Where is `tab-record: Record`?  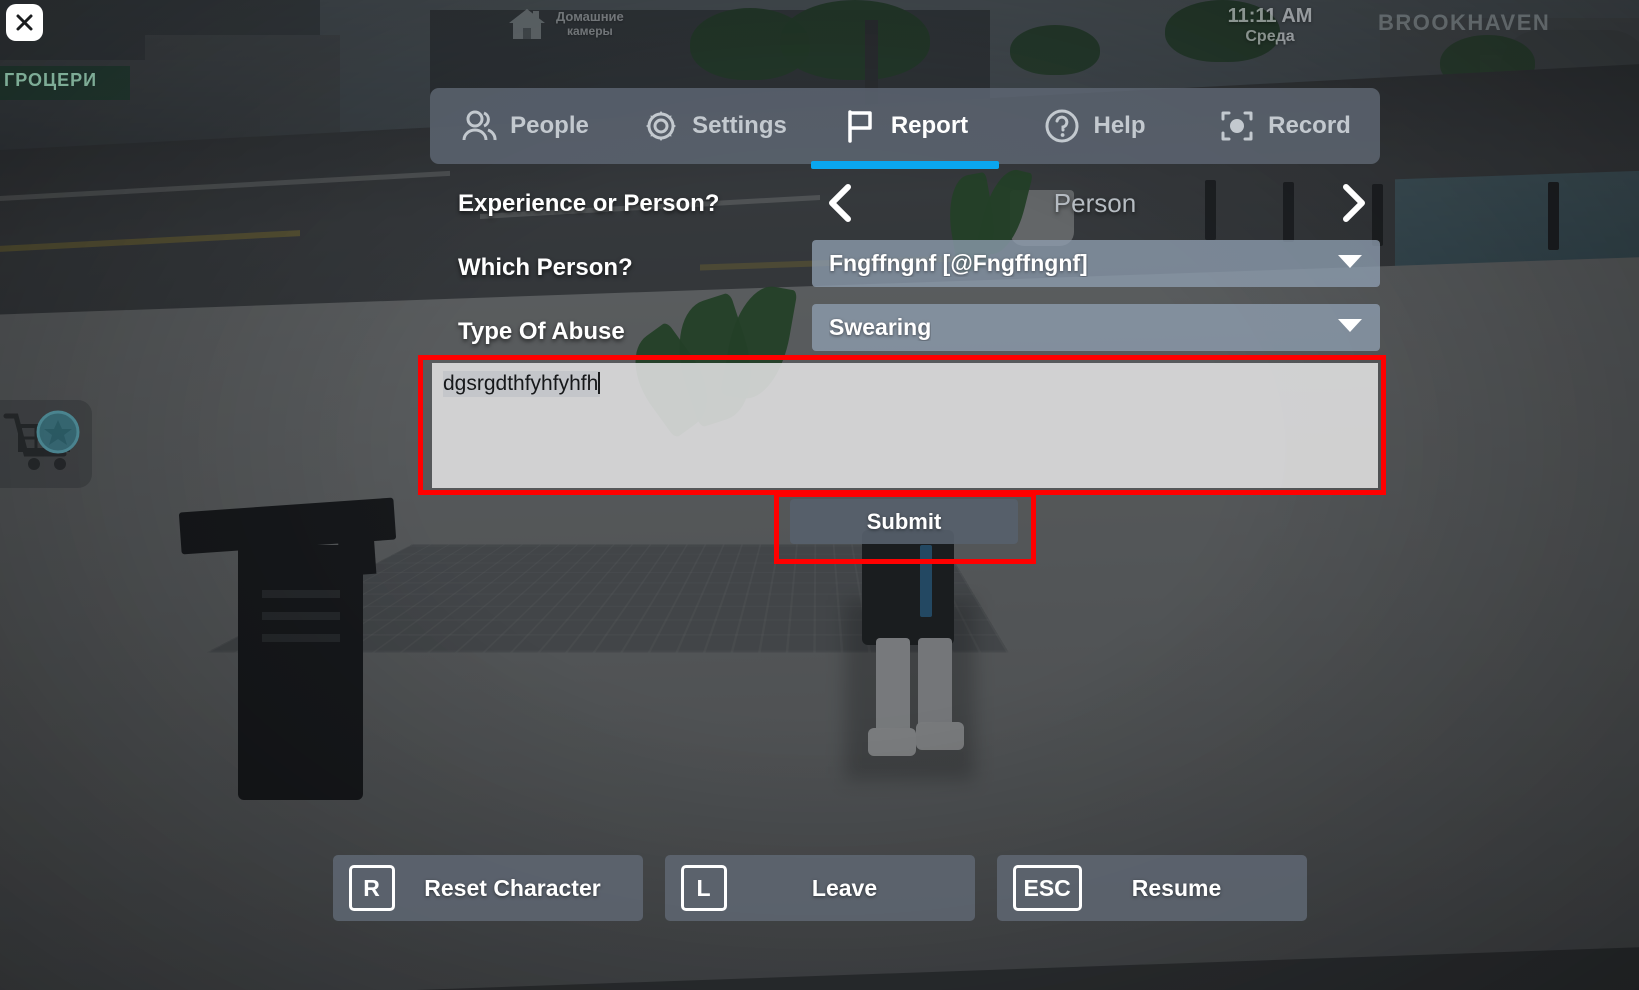 tab-record: Record is located at coordinates (1285, 126).